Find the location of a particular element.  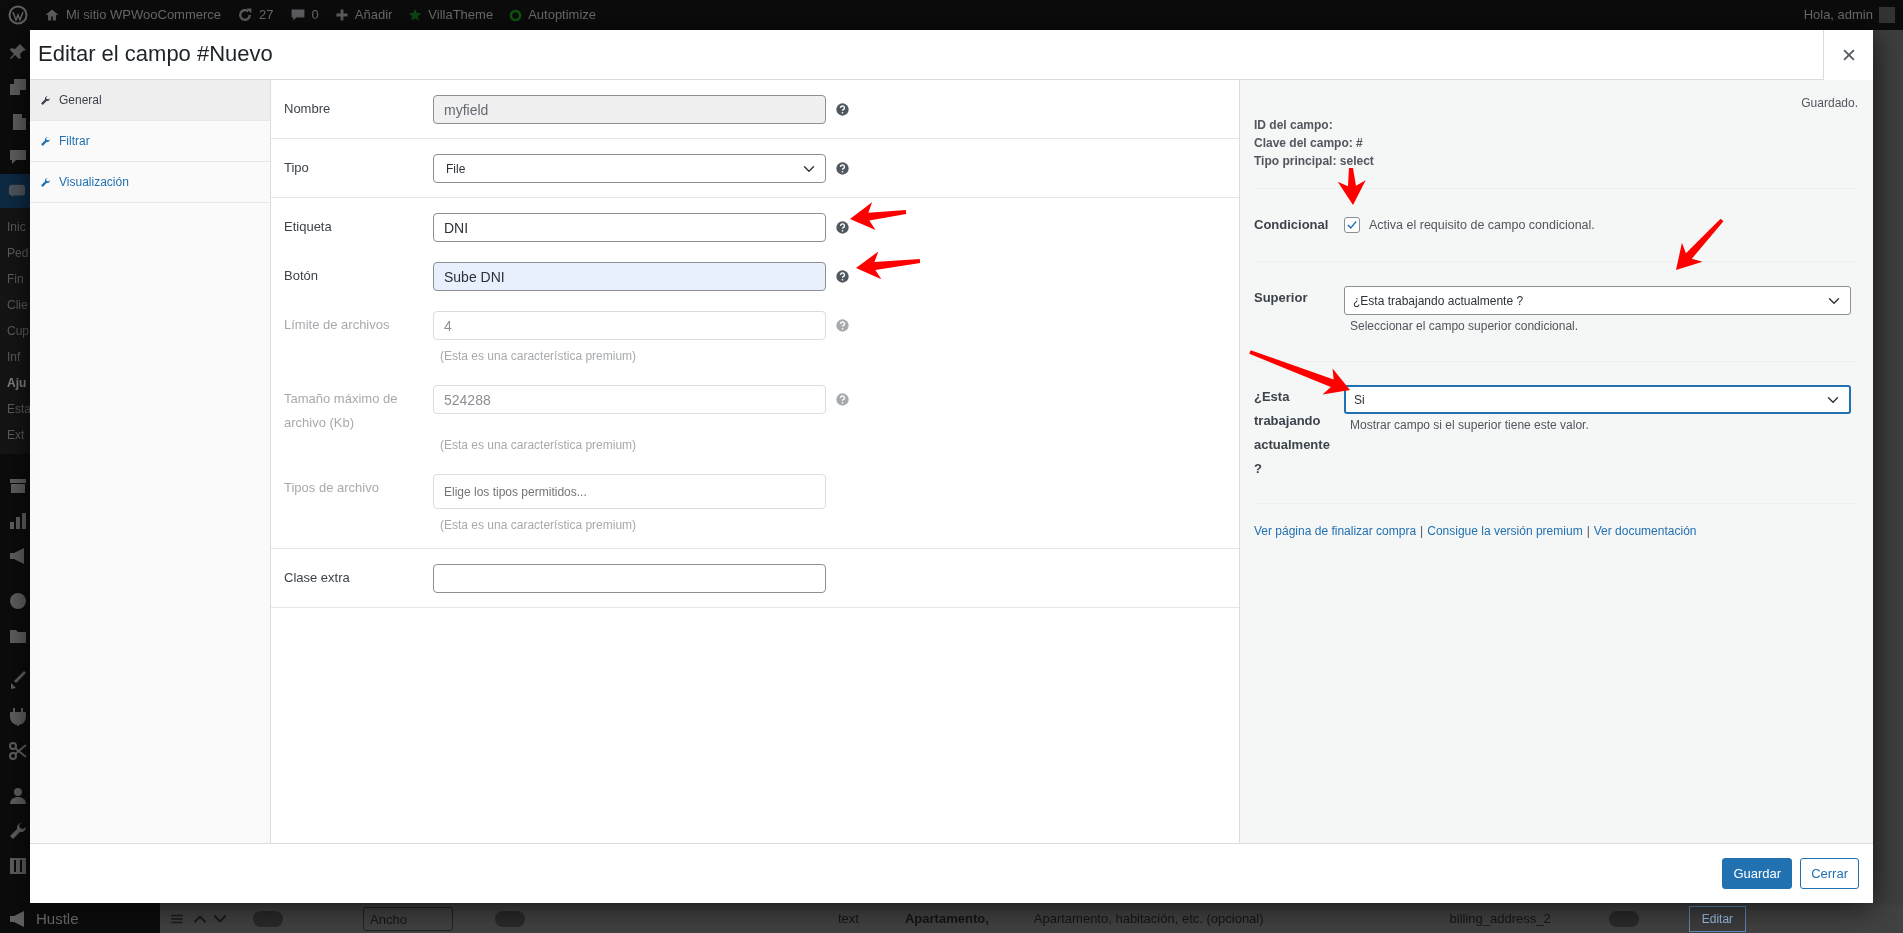

close-icon is located at coordinates (1848, 54).